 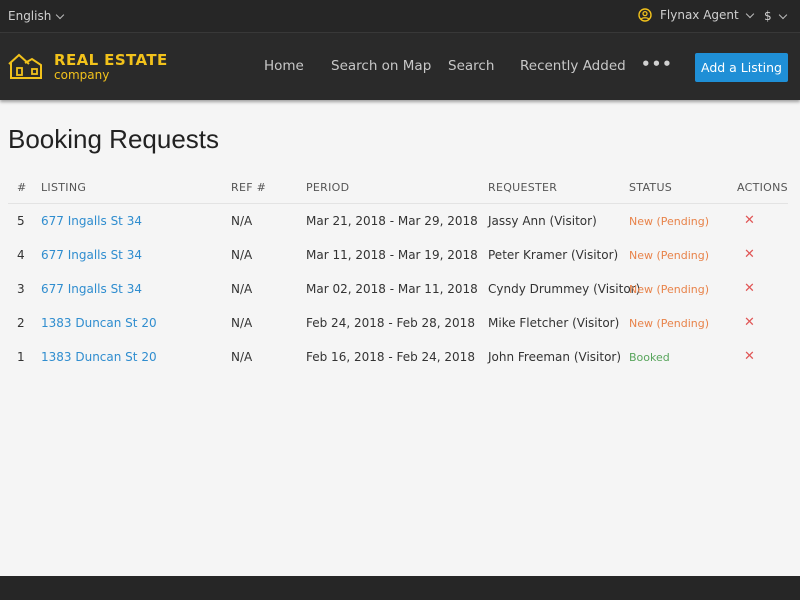 What do you see at coordinates (553, 255) in the screenshot?
I see `requester-name: Peter Kramer (Visitor)` at bounding box center [553, 255].